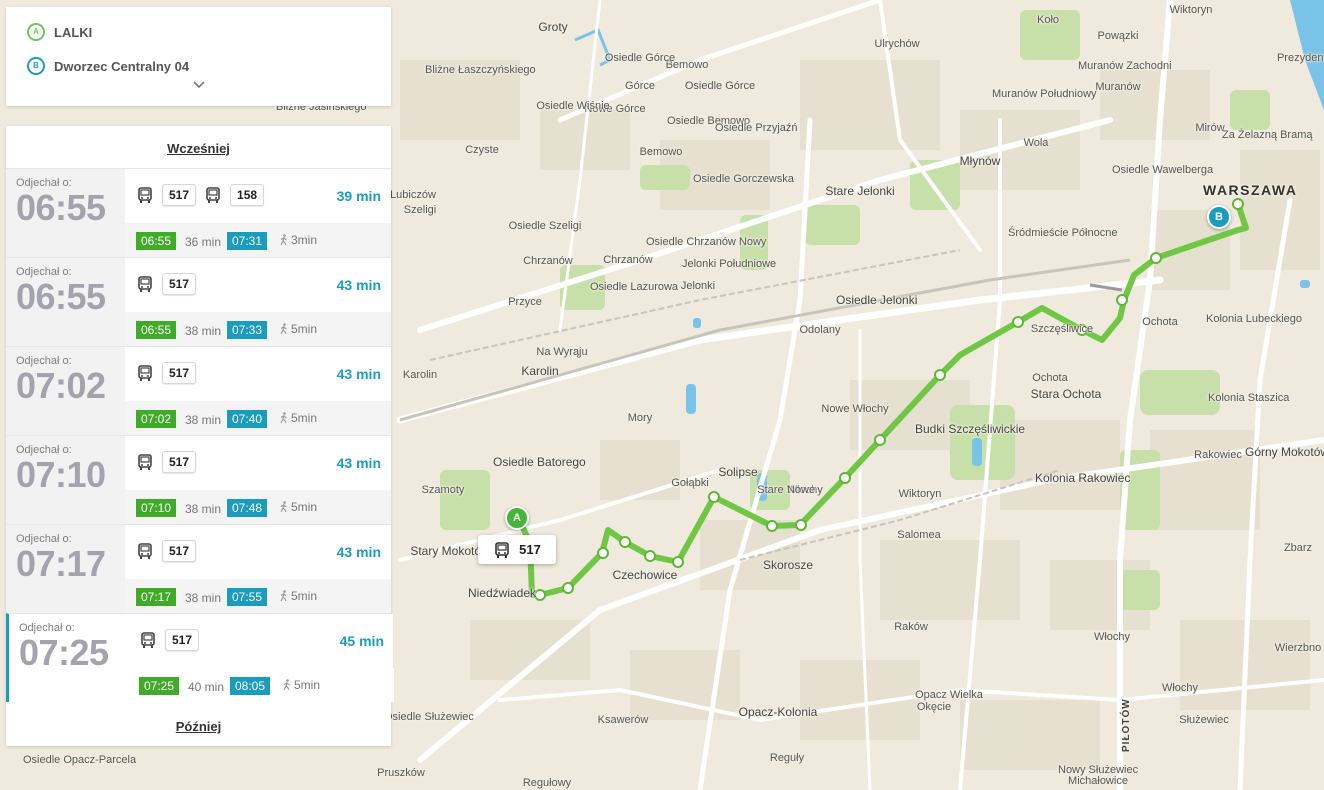 The width and height of the screenshot is (1324, 790). I want to click on departure-block: Odjechał o: 07:10, so click(65, 480).